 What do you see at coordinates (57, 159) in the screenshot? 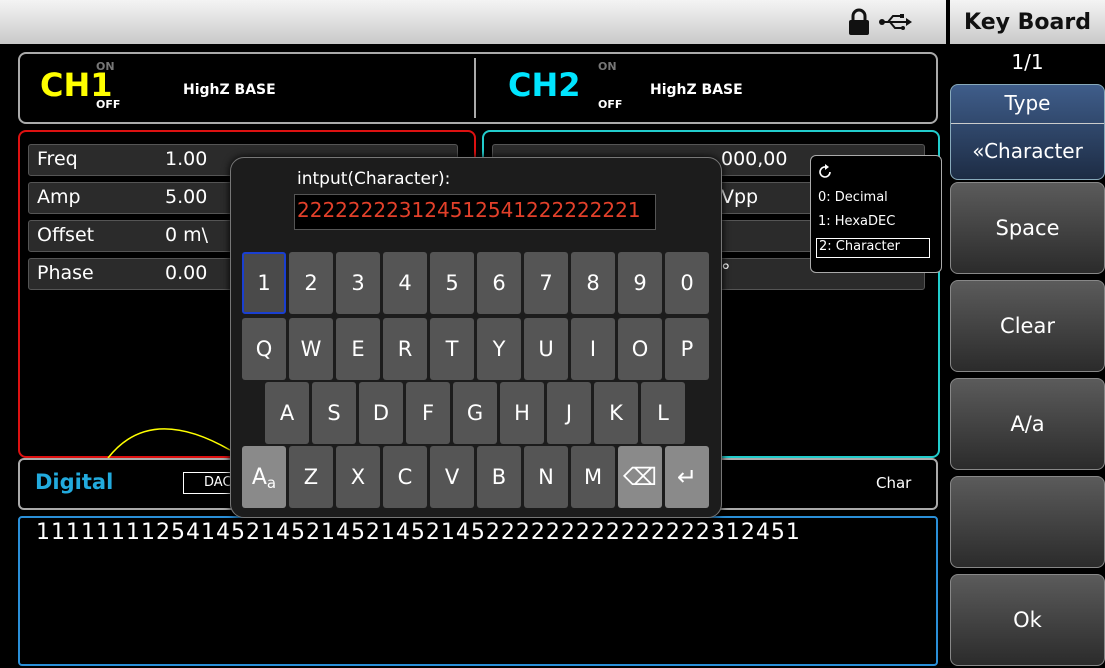
I see `param-label: Freq` at bounding box center [57, 159].